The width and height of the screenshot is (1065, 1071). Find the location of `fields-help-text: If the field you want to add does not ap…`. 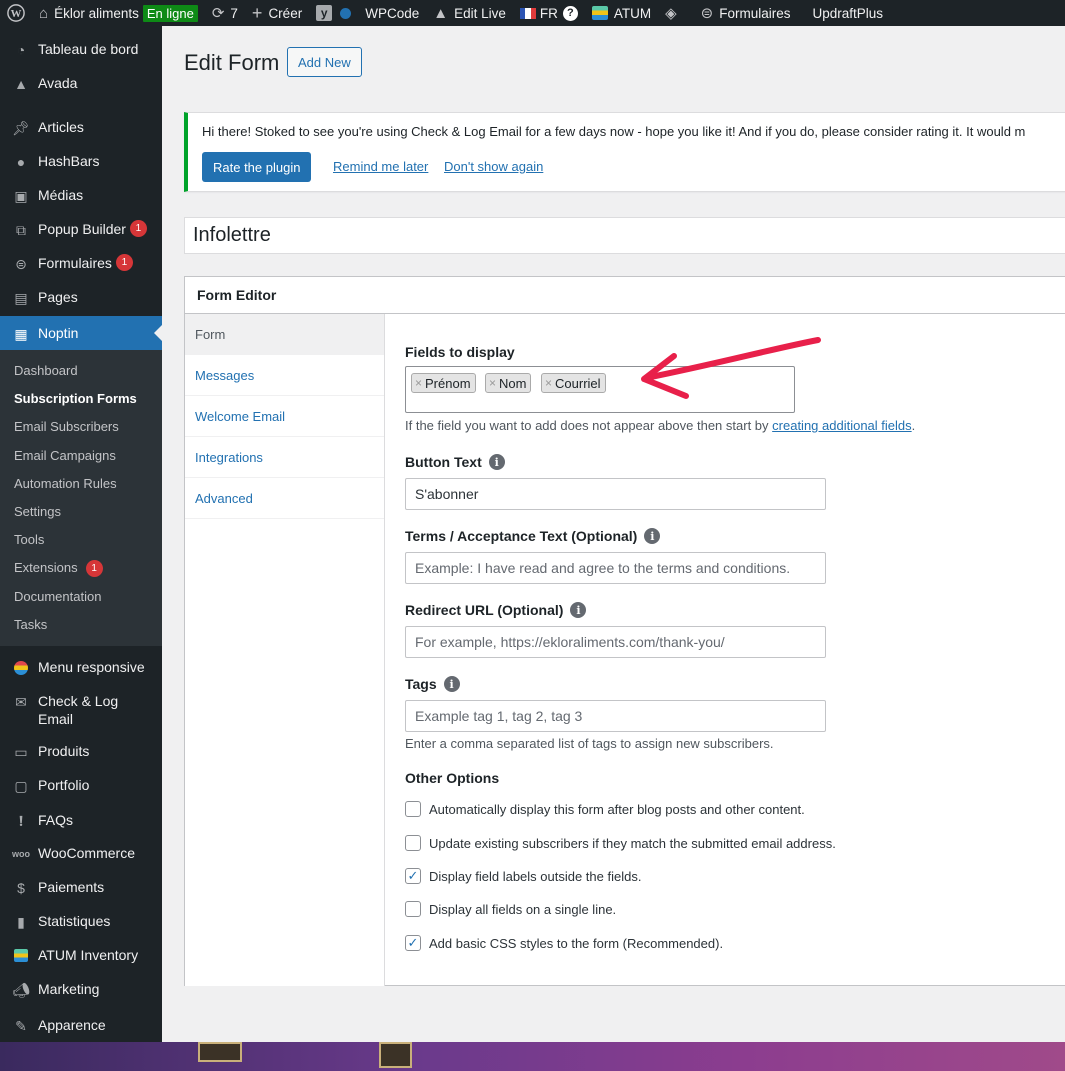

fields-help-text: If the field you want to add does not ap… is located at coordinates (660, 425).